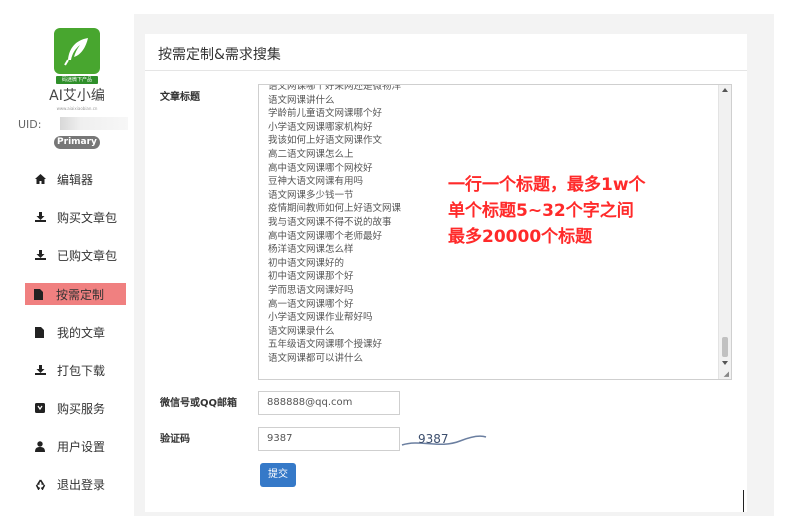  What do you see at coordinates (219, 55) in the screenshot?
I see `page-title: 按需定制&需求搜集` at bounding box center [219, 55].